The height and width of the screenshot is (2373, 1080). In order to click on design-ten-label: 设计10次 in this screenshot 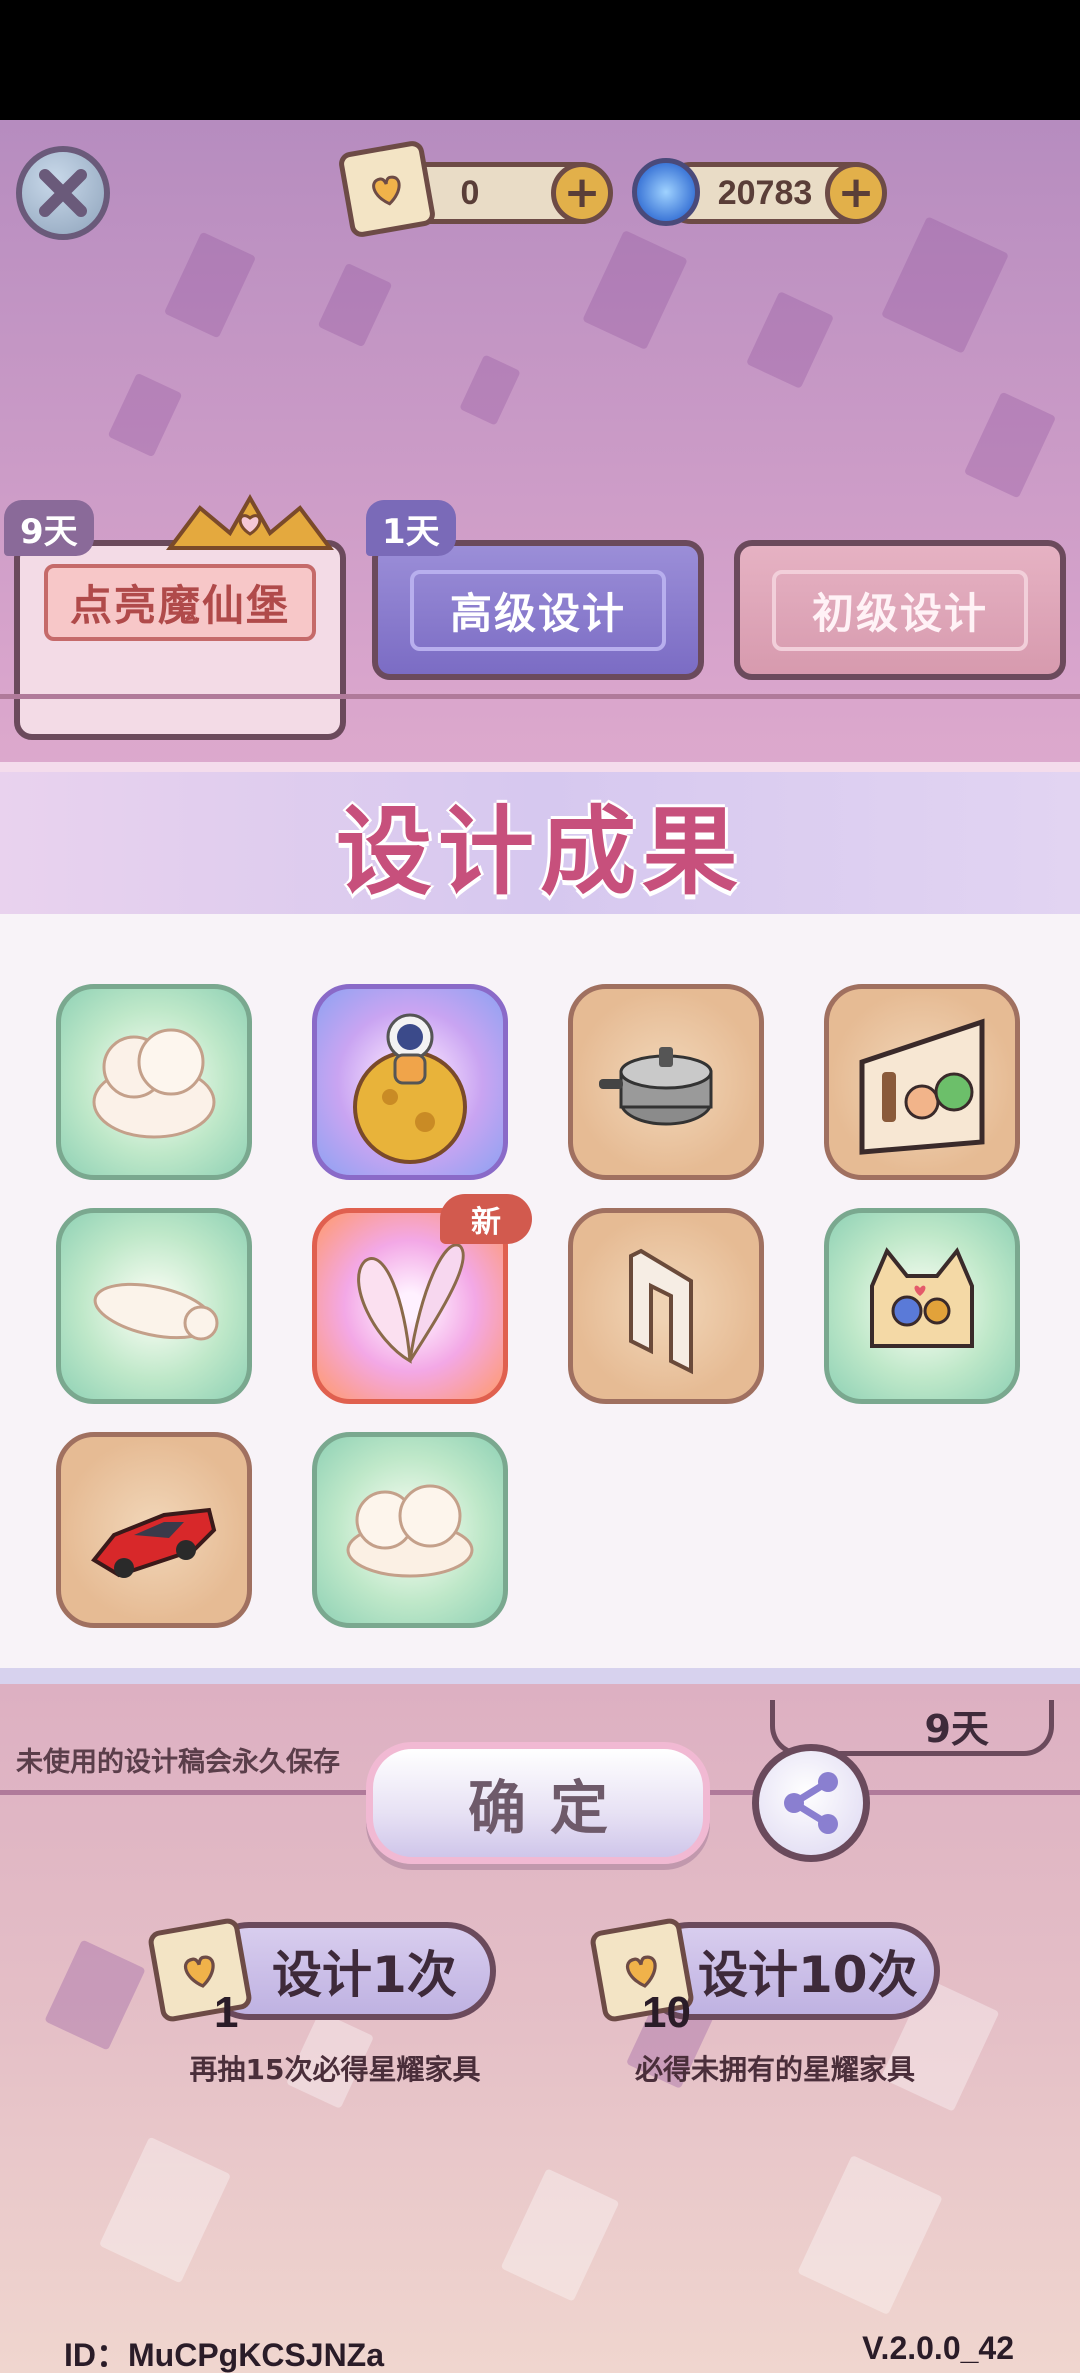, I will do `click(808, 1975)`.